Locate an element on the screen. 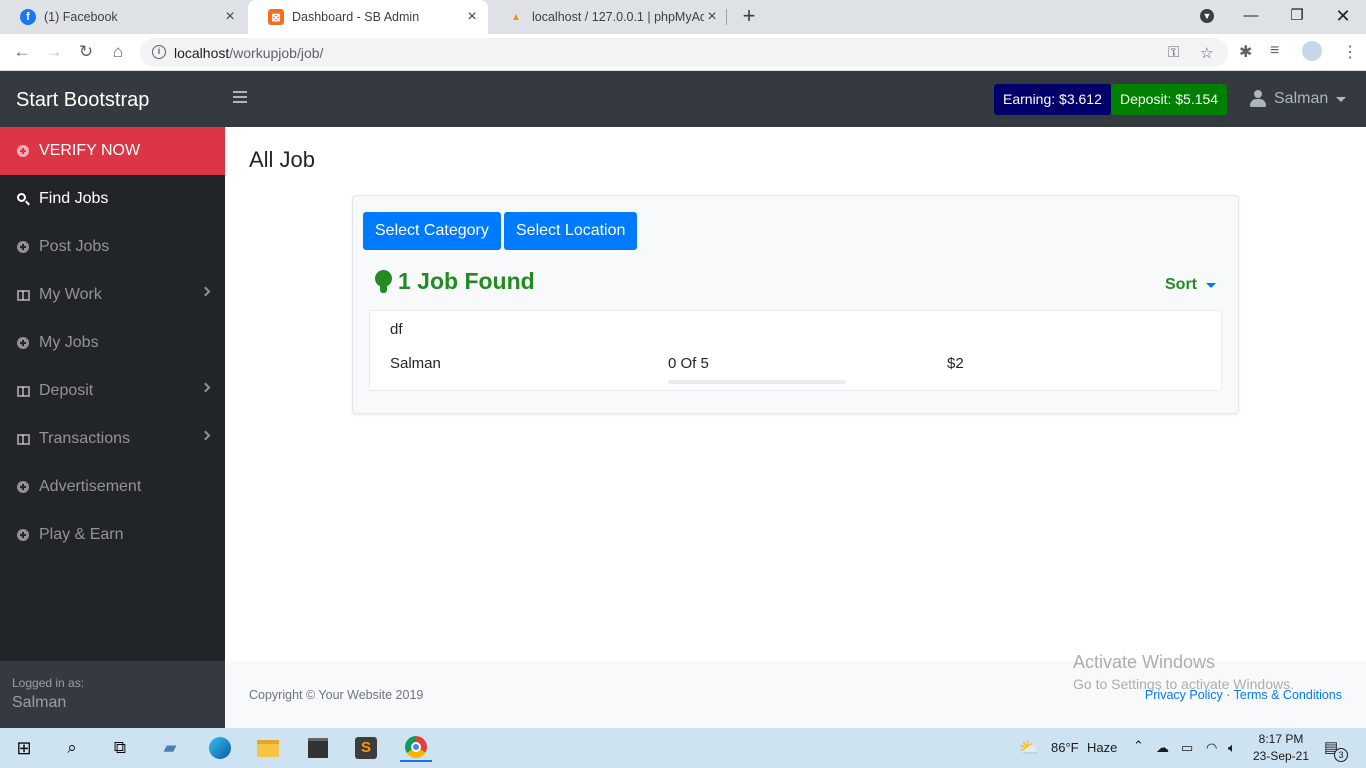  select-category-button: Select Category is located at coordinates (432, 231).